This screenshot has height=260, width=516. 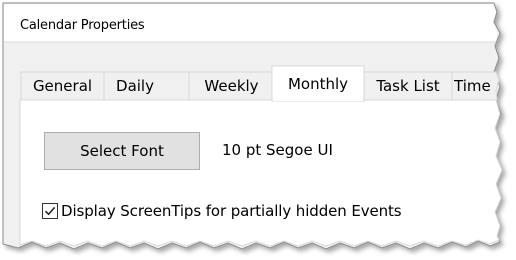 What do you see at coordinates (408, 86) in the screenshot?
I see `tab-task-list: Task List` at bounding box center [408, 86].